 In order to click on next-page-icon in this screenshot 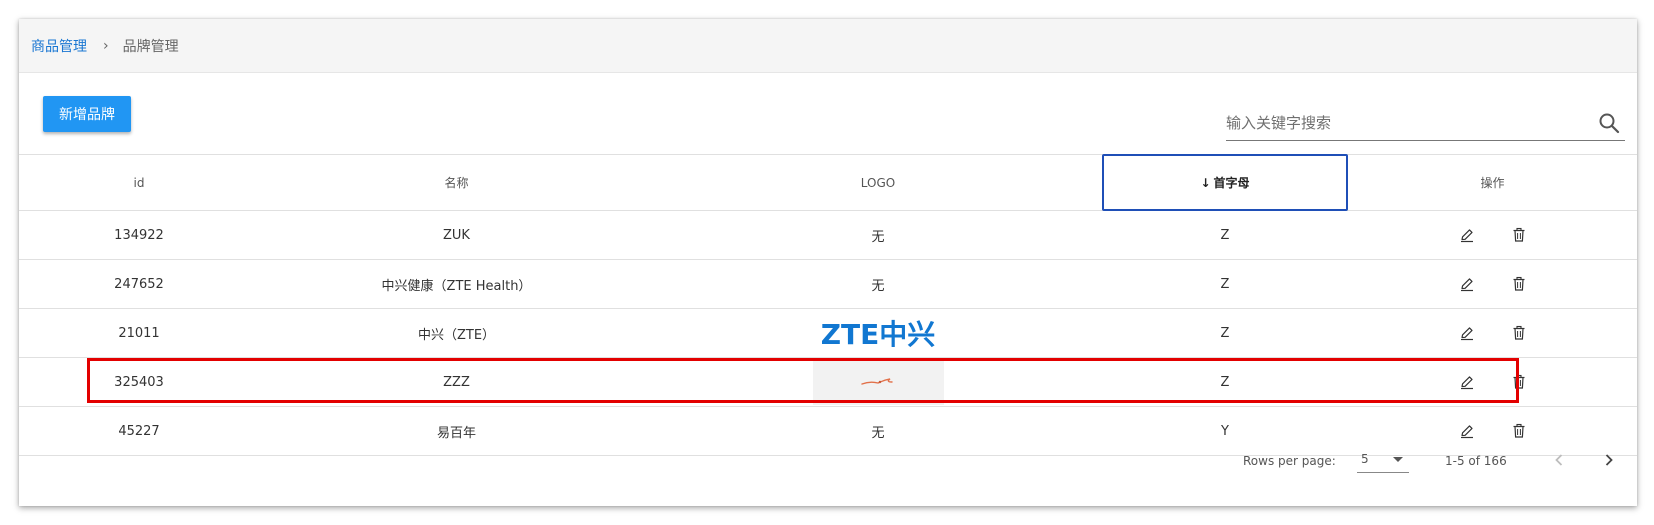, I will do `click(1609, 460)`.